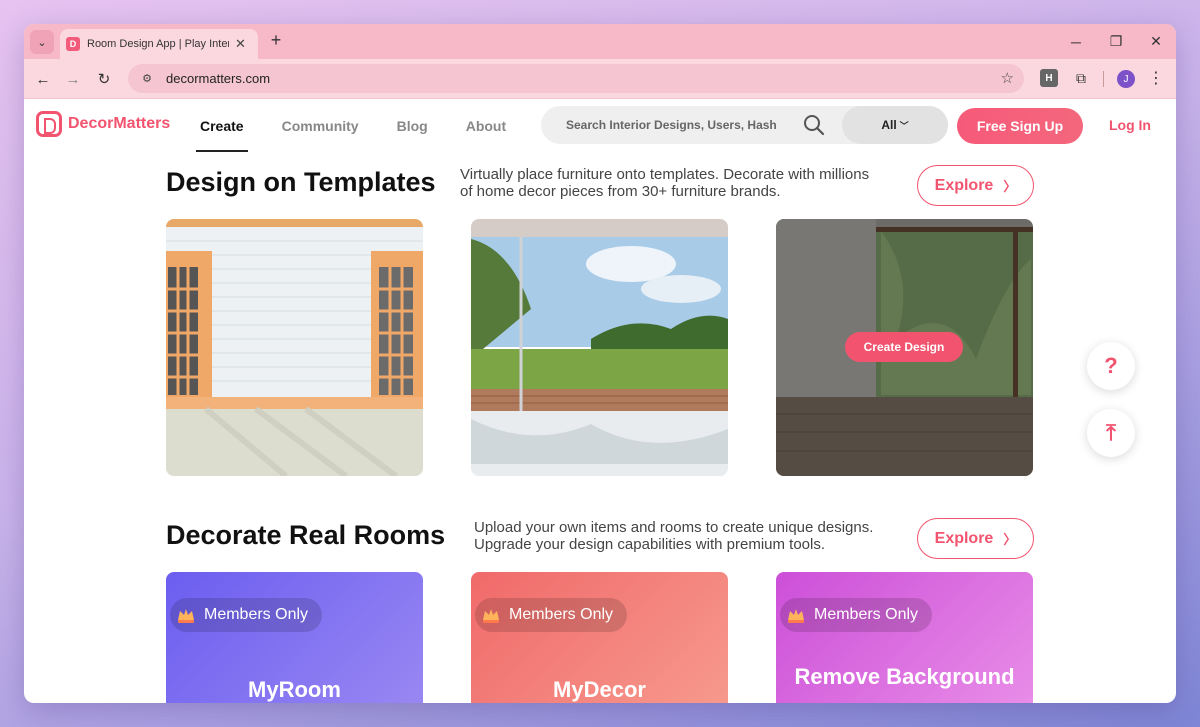  I want to click on template-card-white-room, so click(294, 347).